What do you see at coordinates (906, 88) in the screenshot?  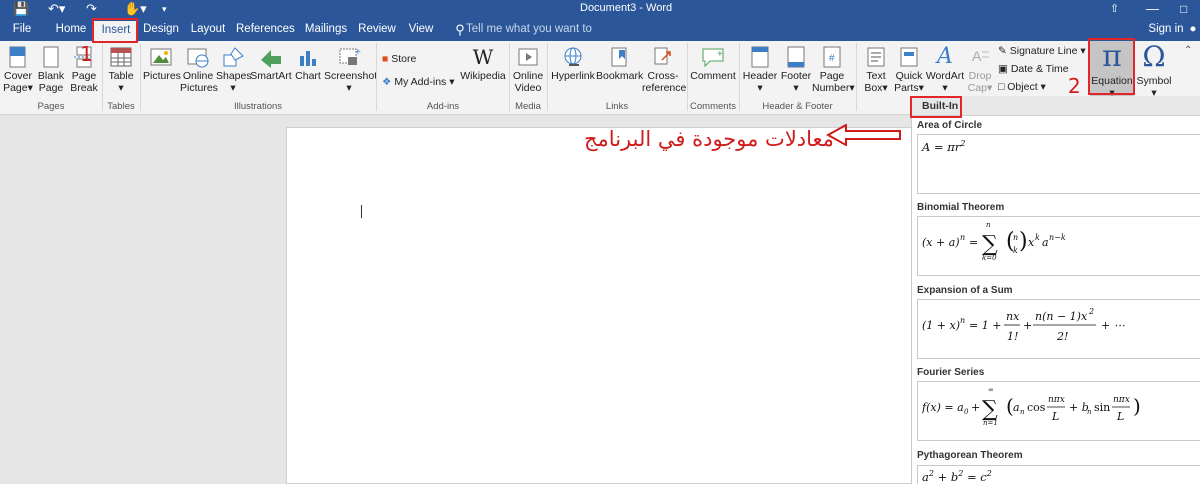 I see `quick-parts-label-2: Parts` at bounding box center [906, 88].